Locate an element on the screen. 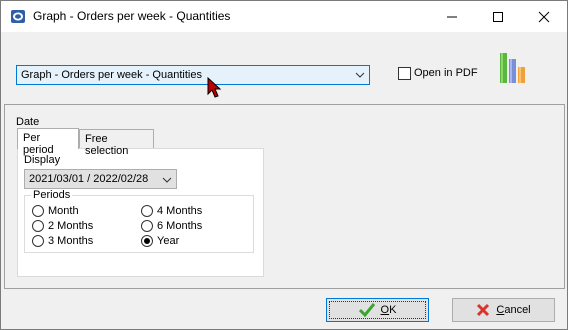 The image size is (568, 330). close-icon is located at coordinates (544, 16).